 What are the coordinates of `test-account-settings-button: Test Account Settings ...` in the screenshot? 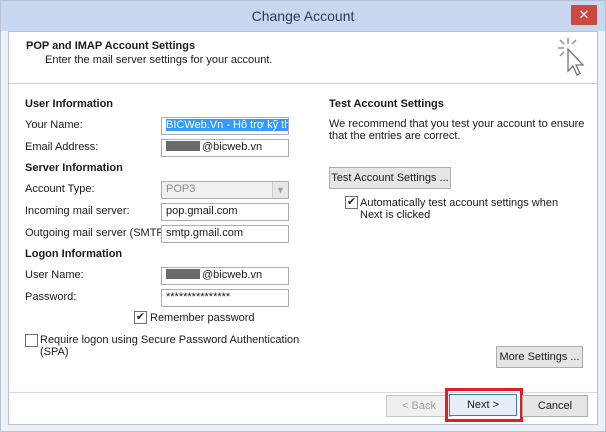 It's located at (390, 178).